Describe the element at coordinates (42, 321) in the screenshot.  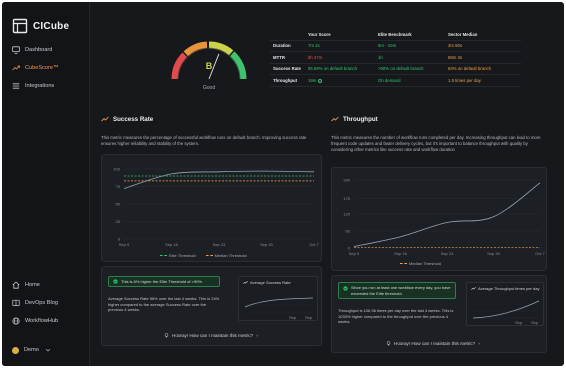
I see `sidebar-item-label: WorkflowHub` at that location.